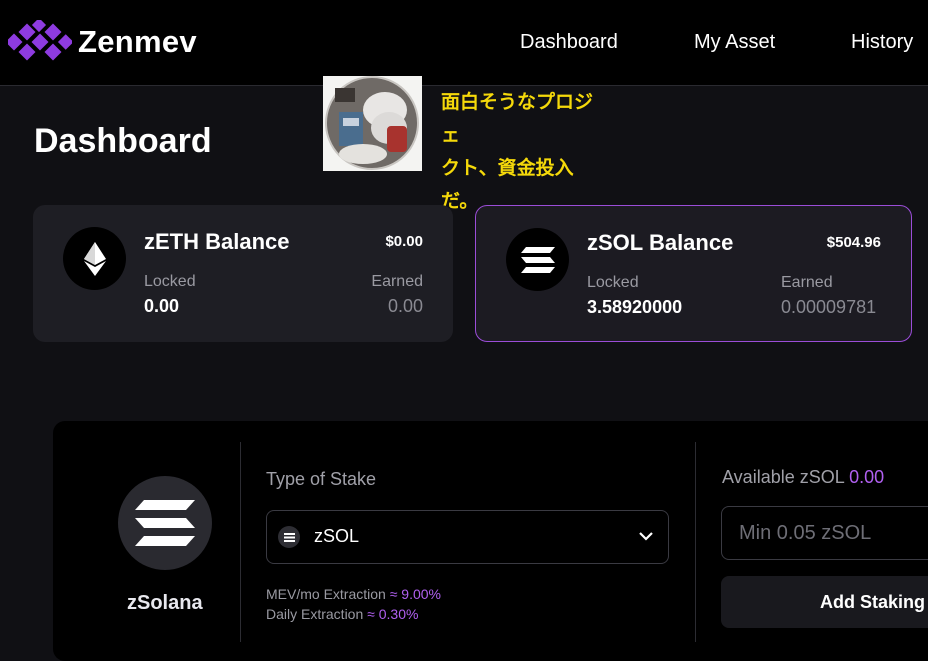 This screenshot has width=928, height=661. What do you see at coordinates (824, 602) in the screenshot?
I see `add-staking-button: Add Staking` at bounding box center [824, 602].